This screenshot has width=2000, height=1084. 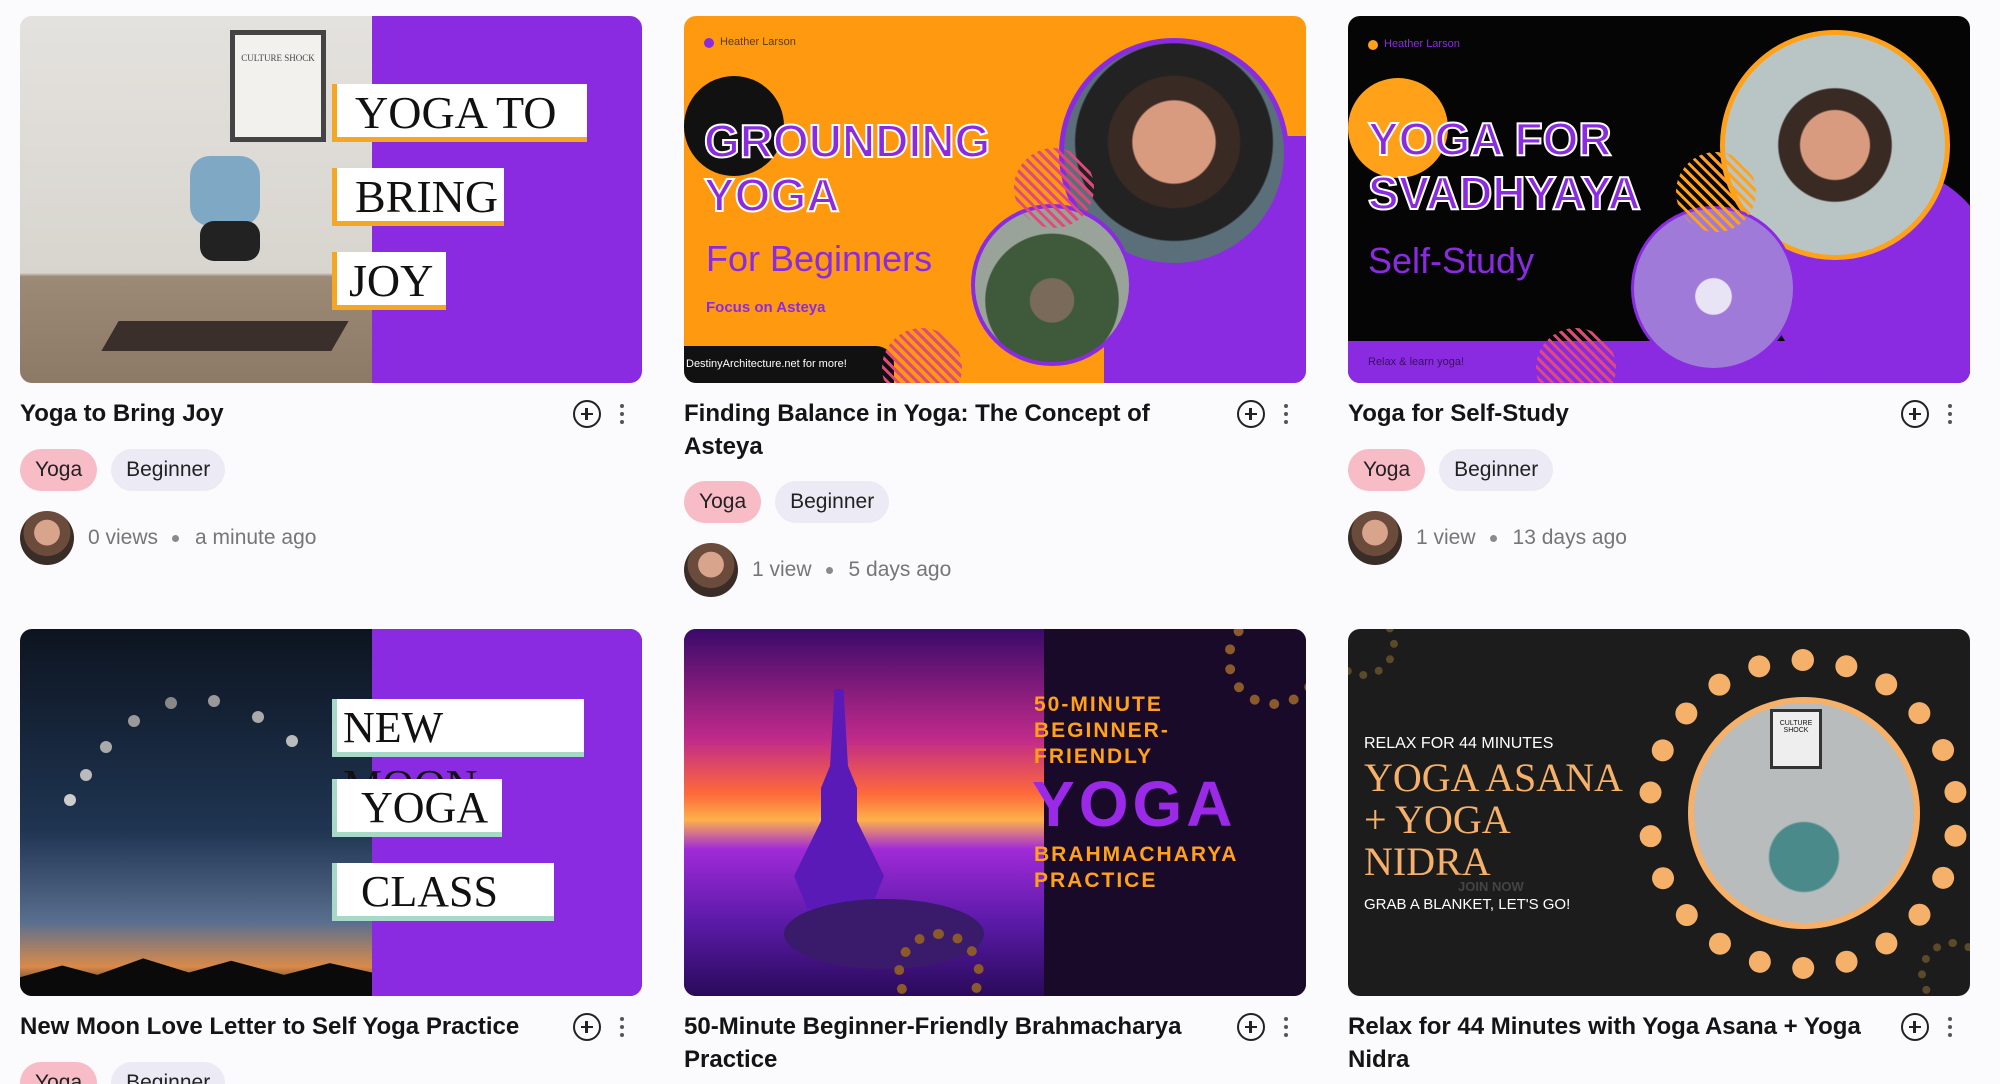 I want to click on video-title: Yoga for Self-Study, so click(x=1608, y=413).